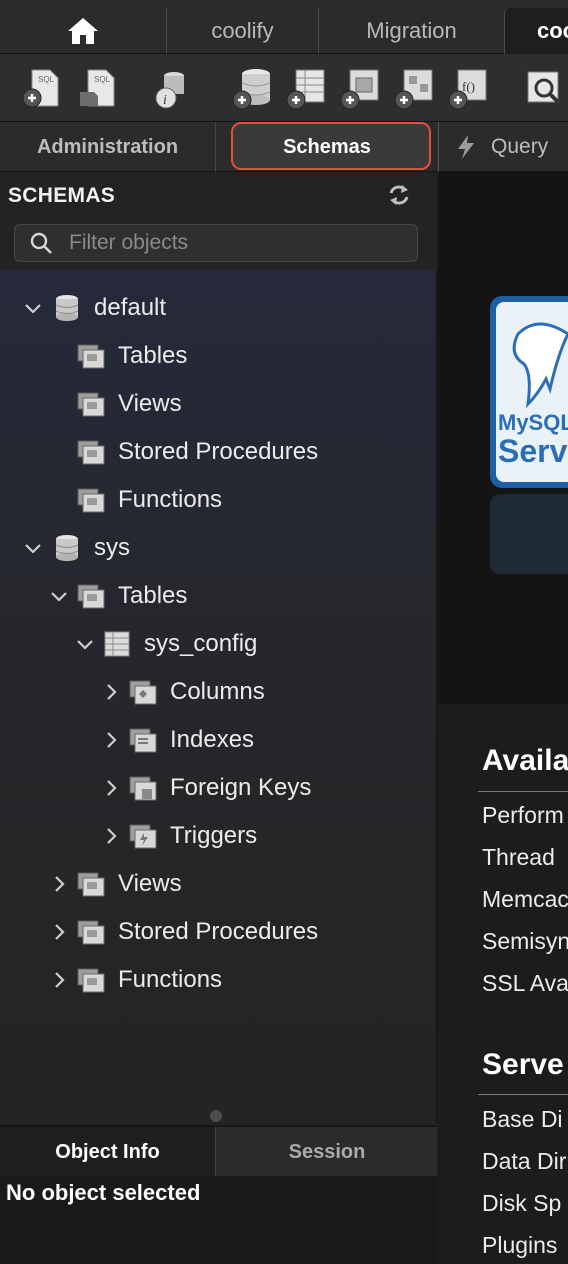  What do you see at coordinates (229, 243) in the screenshot?
I see `filter-objects-input` at bounding box center [229, 243].